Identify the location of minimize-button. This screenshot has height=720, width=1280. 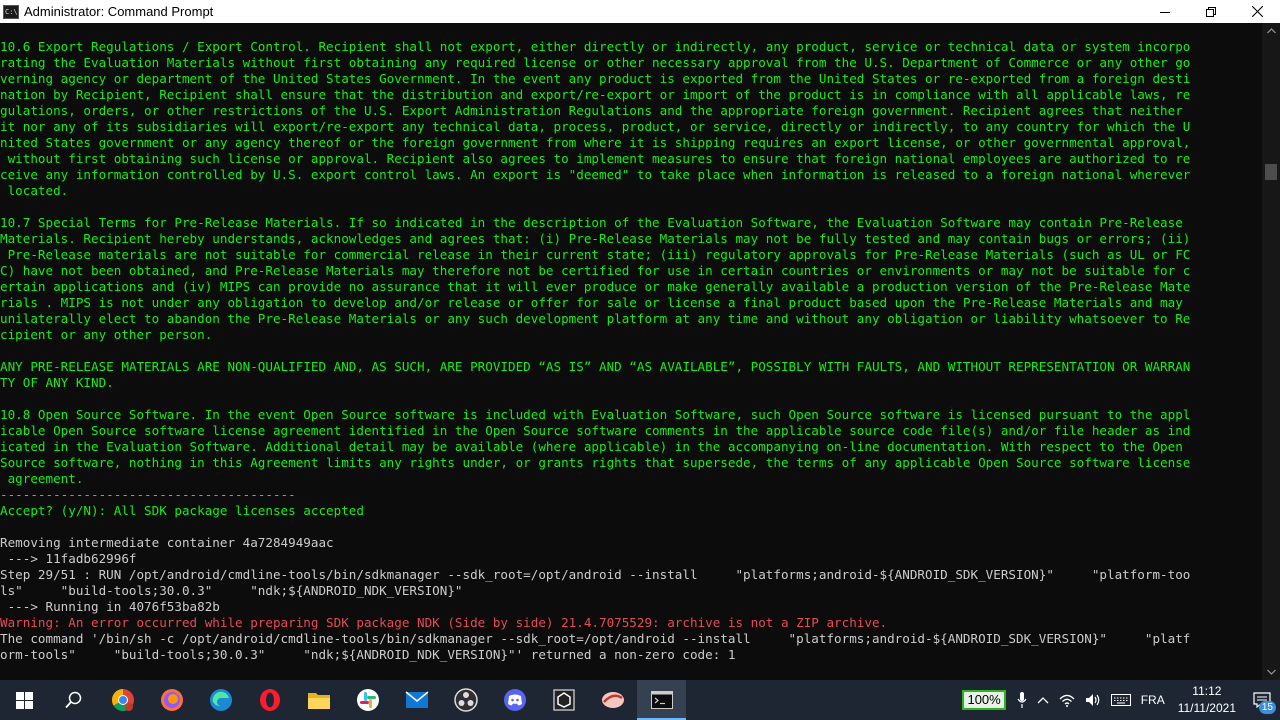
(1165, 11).